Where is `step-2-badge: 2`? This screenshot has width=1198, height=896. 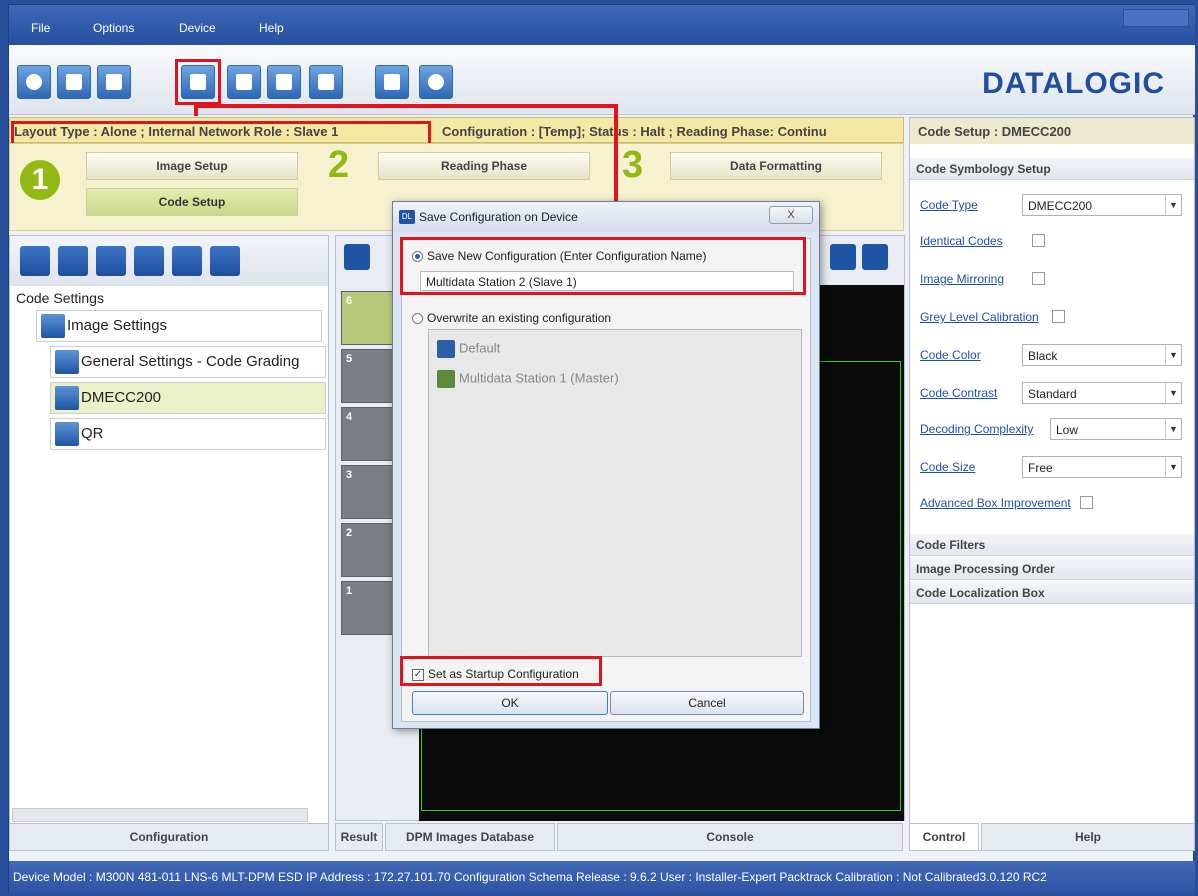
step-2-badge: 2 is located at coordinates (339, 165).